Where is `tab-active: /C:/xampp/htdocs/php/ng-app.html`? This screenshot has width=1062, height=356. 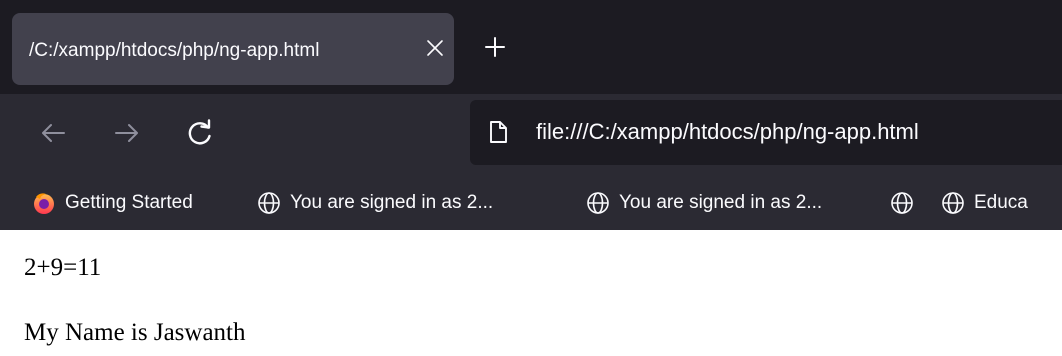 tab-active: /C:/xampp/htdocs/php/ng-app.html is located at coordinates (233, 49).